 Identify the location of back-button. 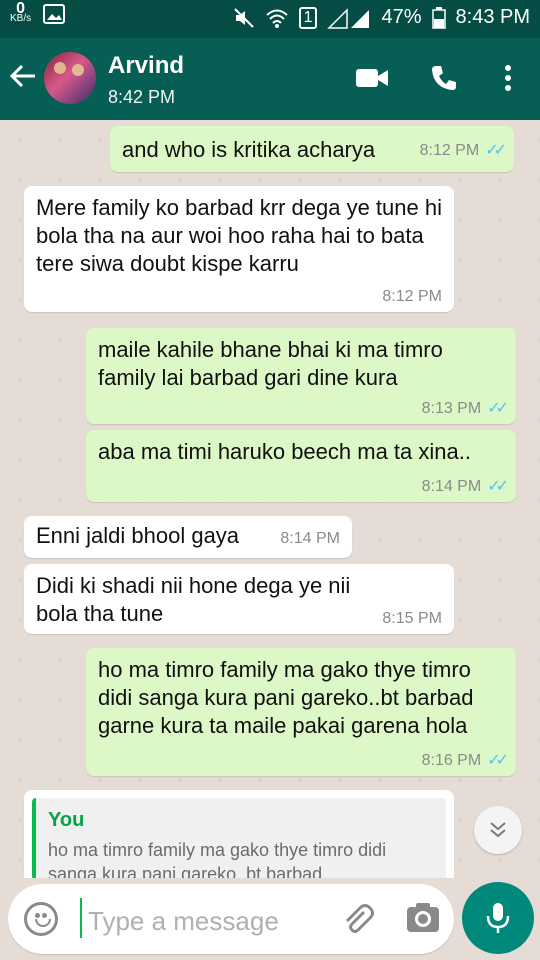
(26, 76).